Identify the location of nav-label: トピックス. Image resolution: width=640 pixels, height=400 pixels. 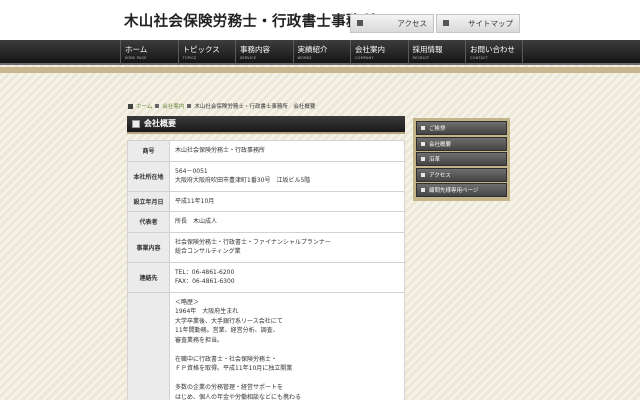
(201, 49).